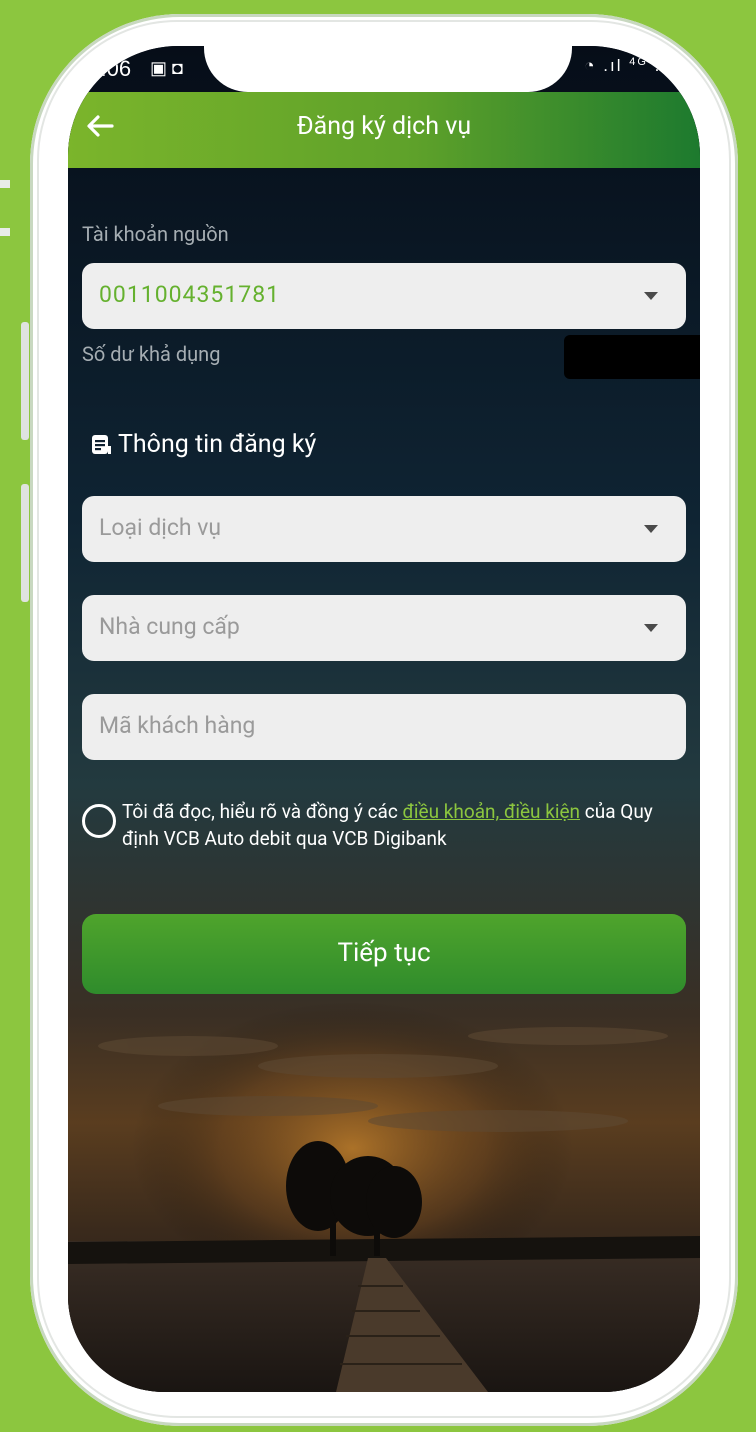 The image size is (756, 1432). I want to click on shield-icon: ◘, so click(177, 68).